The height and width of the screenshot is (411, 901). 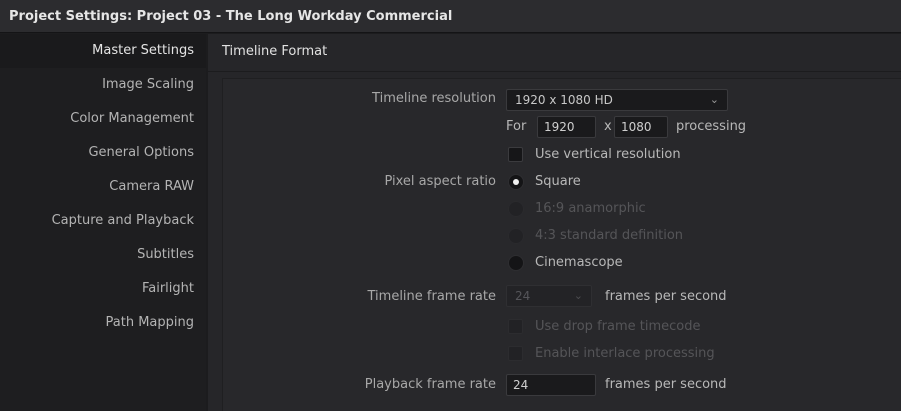 I want to click on sidebar-item-image-scaling: Image Scaling, so click(x=103, y=85).